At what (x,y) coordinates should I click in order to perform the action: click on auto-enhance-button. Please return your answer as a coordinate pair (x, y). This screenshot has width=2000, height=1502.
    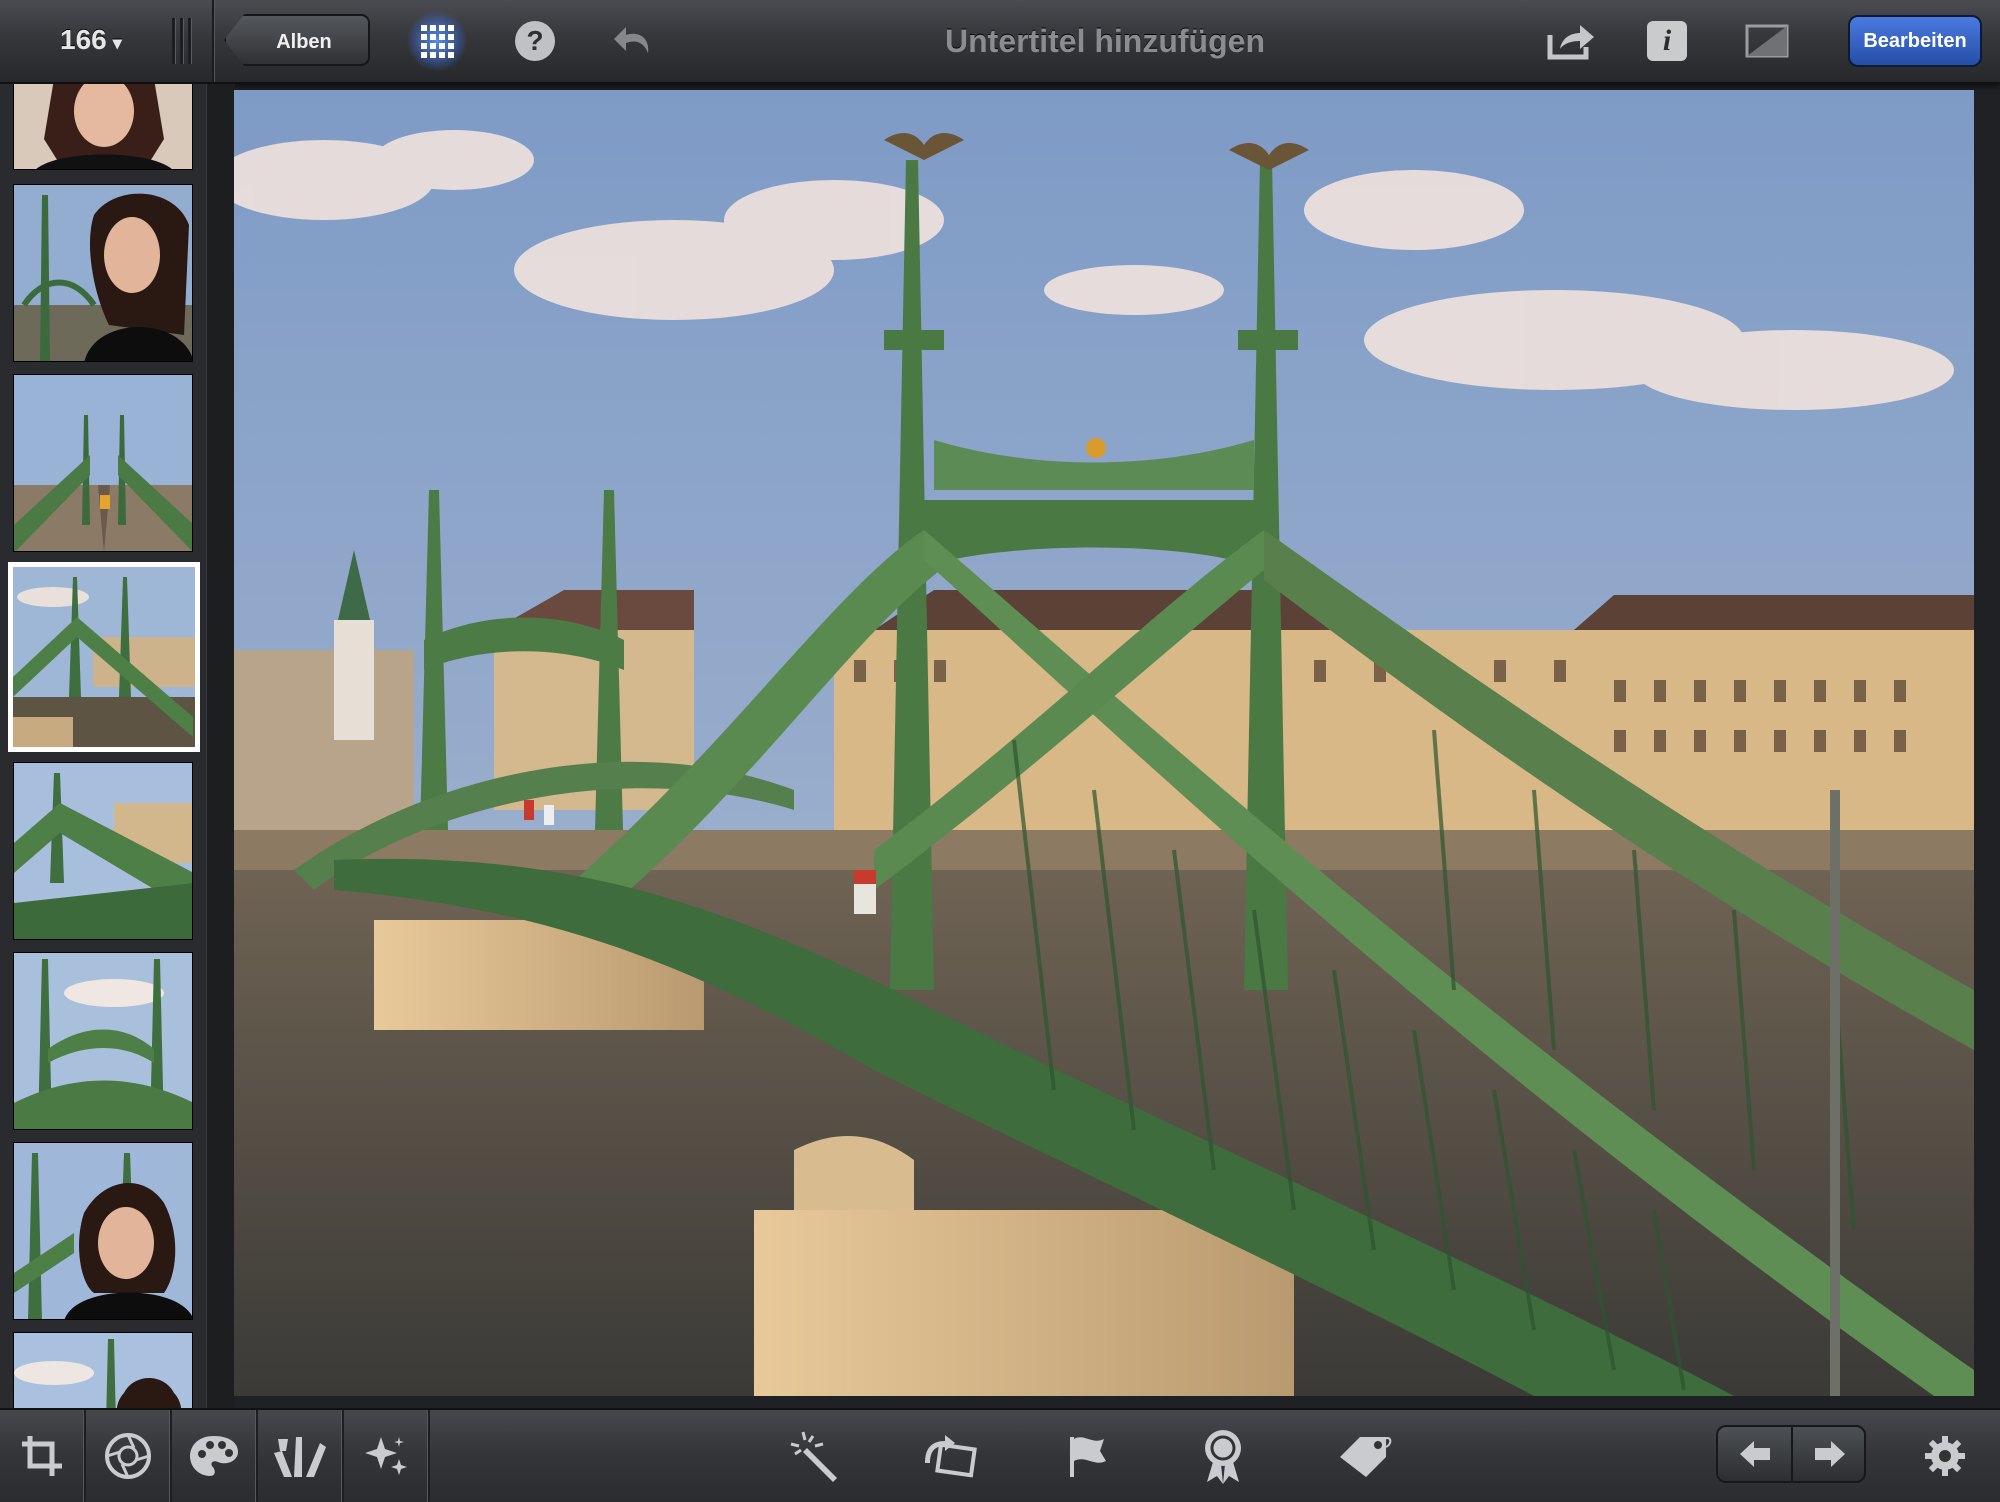
    Looking at the image, I should click on (815, 1456).